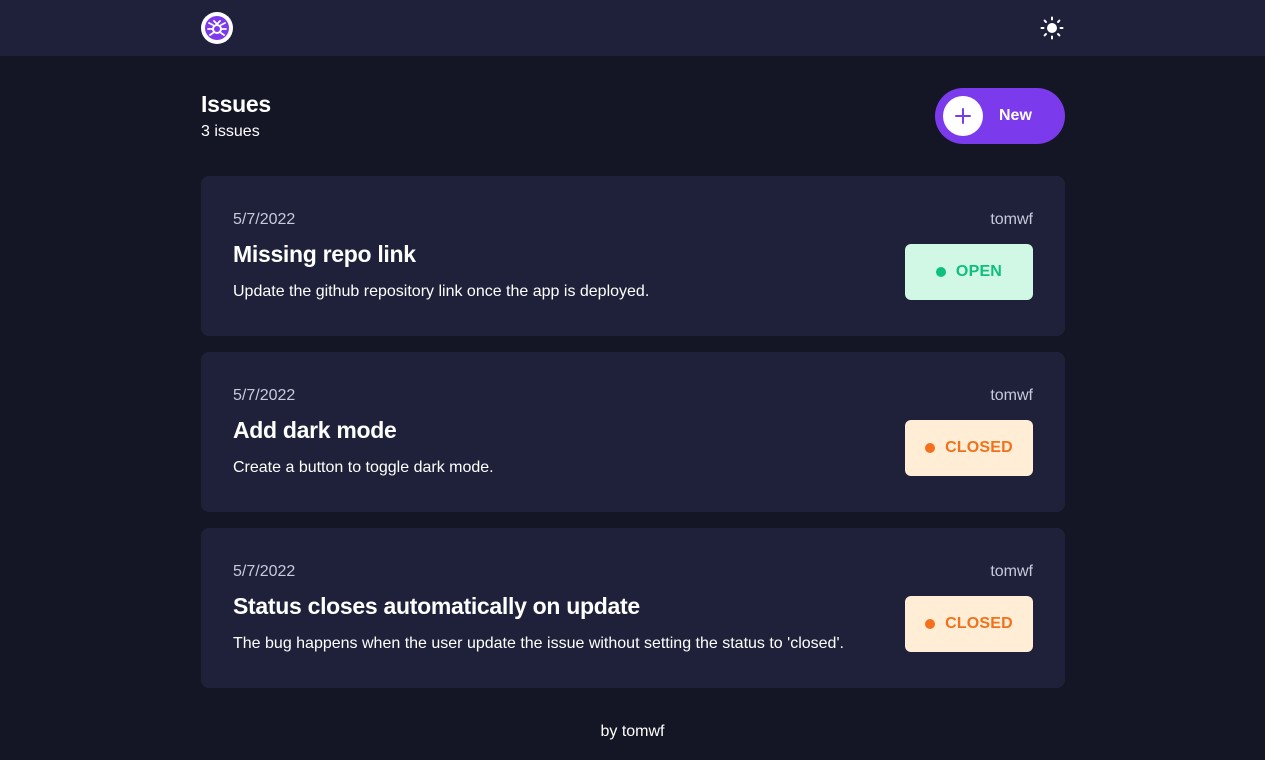  I want to click on status-badge: OPEN, so click(969, 272).